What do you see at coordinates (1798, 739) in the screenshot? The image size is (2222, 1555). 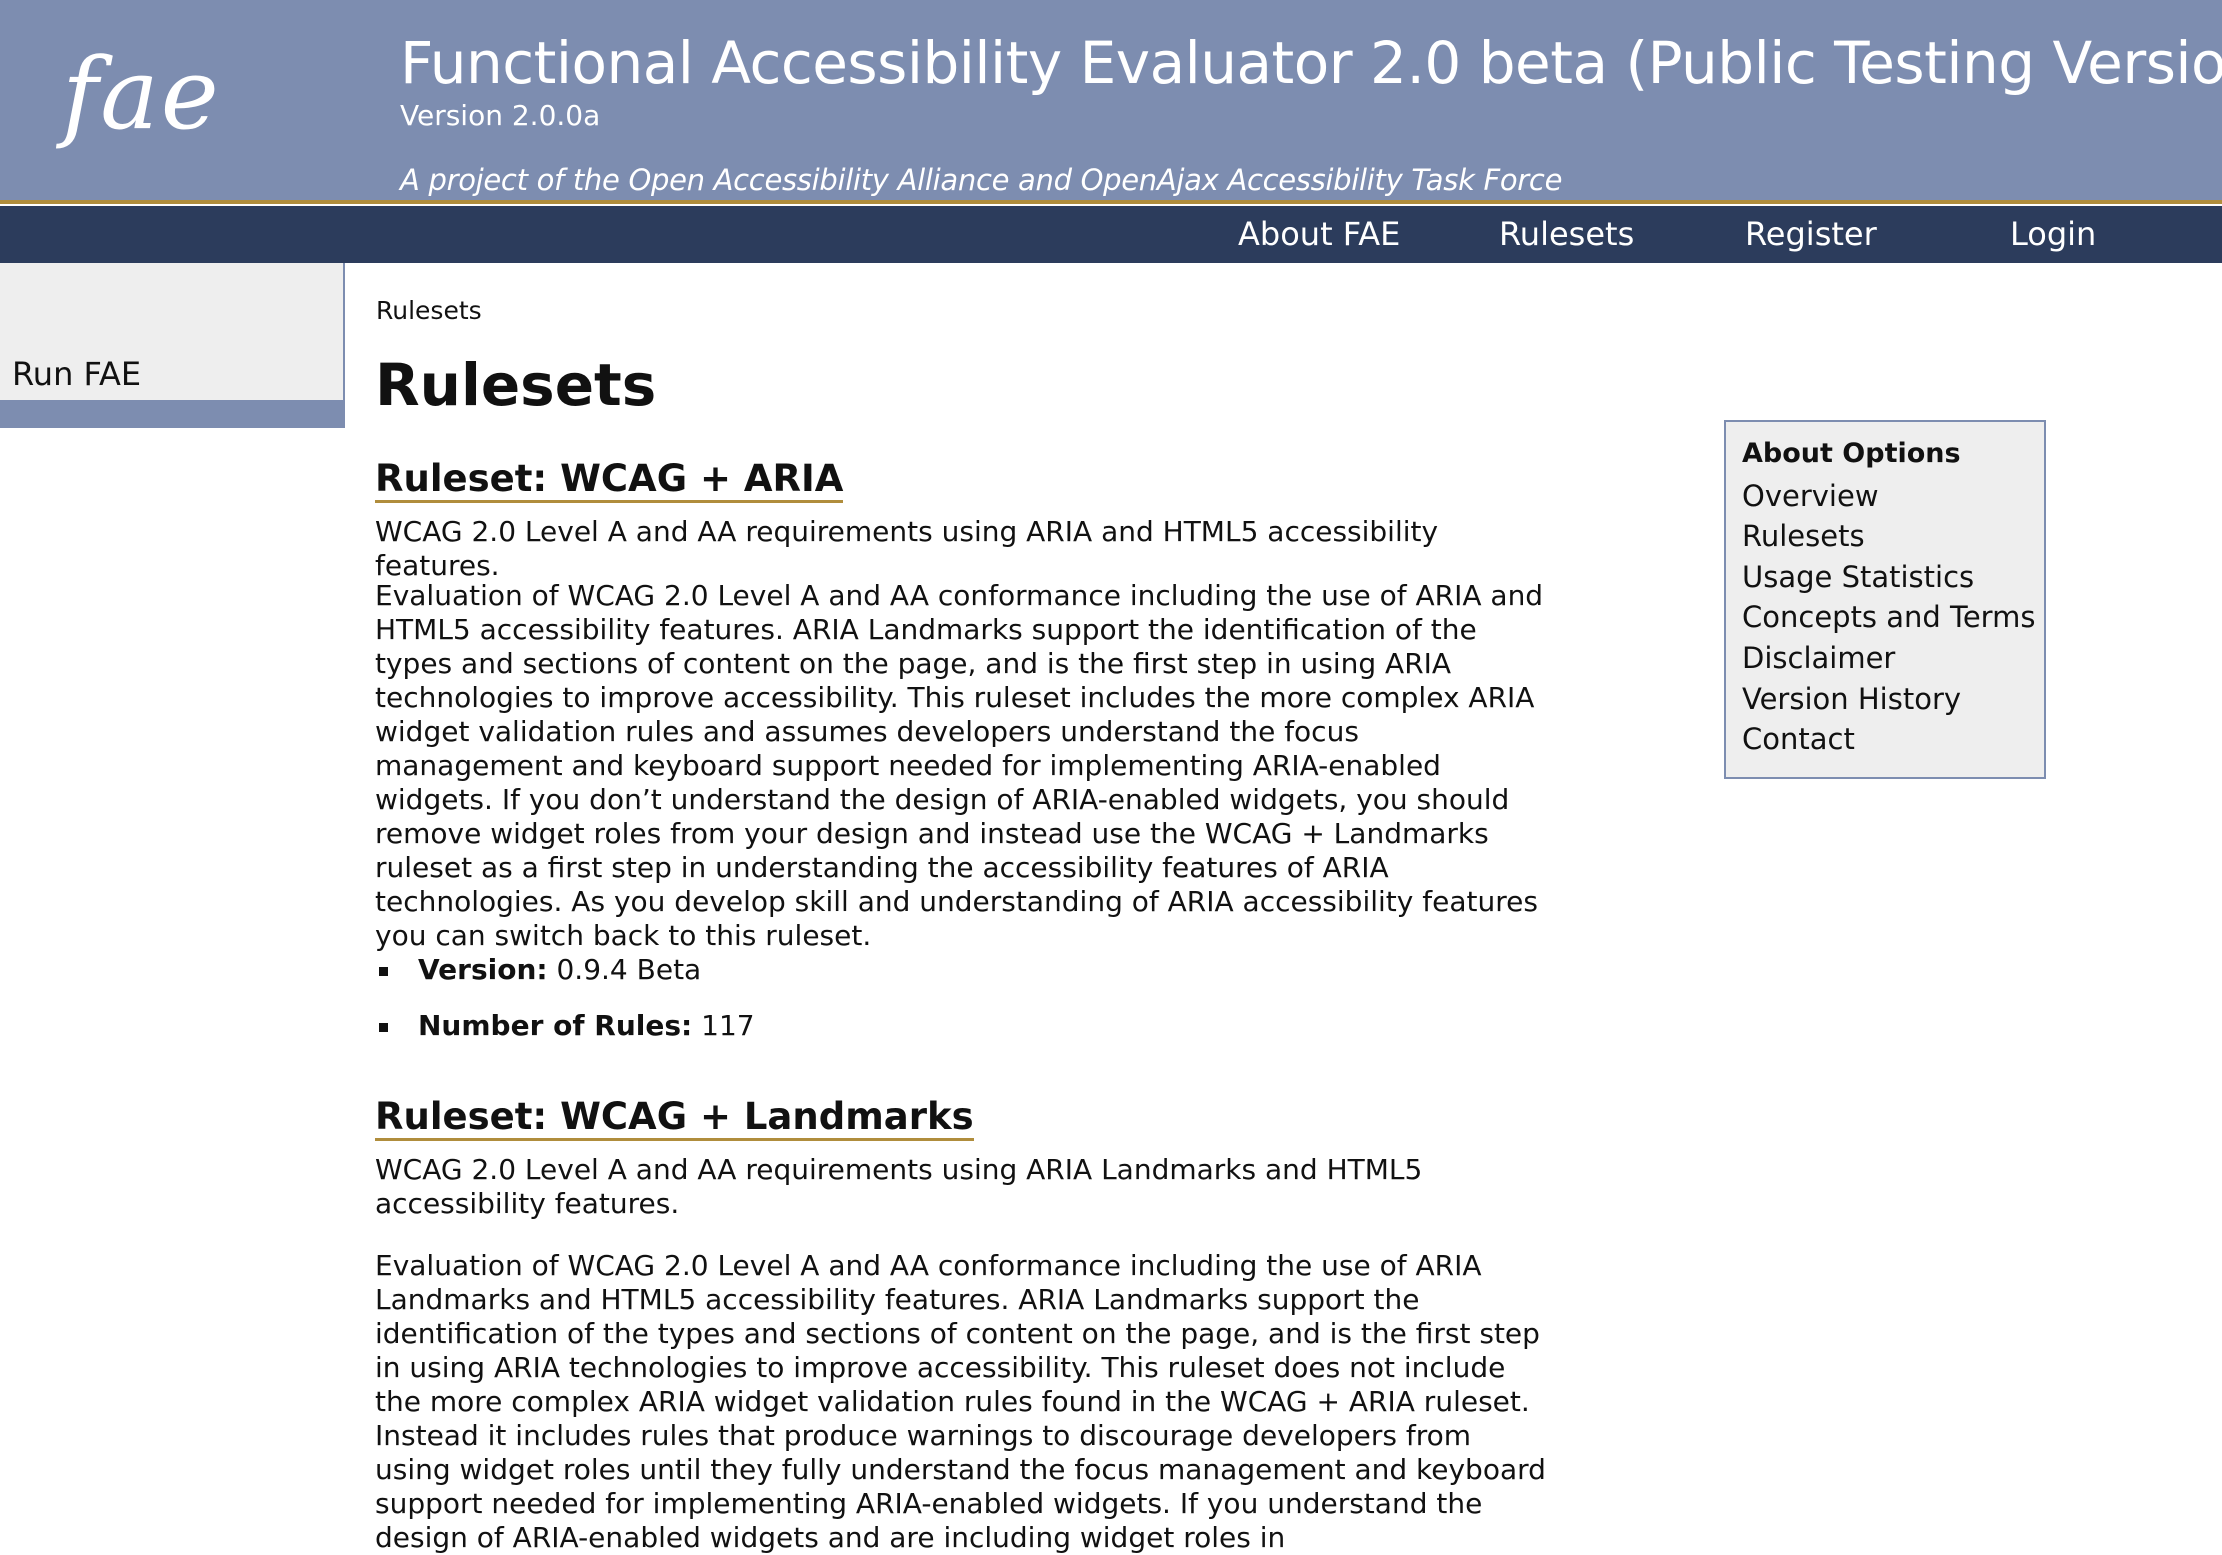 I see `options-link-contact: Contact` at bounding box center [1798, 739].